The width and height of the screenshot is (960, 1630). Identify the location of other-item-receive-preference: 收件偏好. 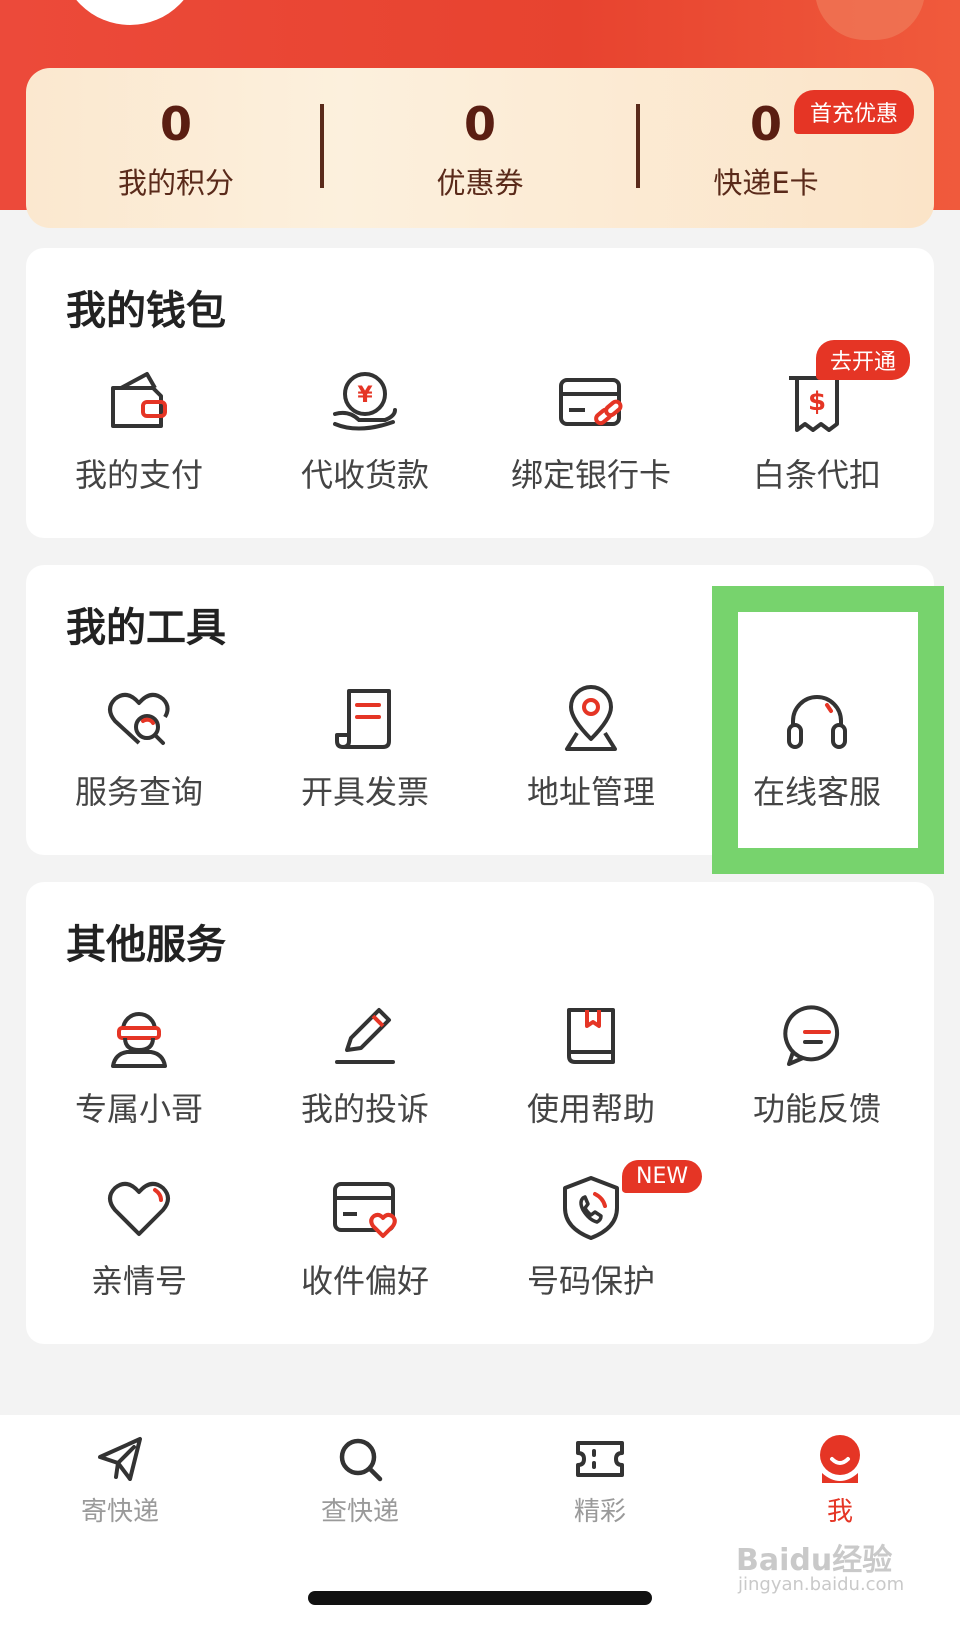
(365, 1237).